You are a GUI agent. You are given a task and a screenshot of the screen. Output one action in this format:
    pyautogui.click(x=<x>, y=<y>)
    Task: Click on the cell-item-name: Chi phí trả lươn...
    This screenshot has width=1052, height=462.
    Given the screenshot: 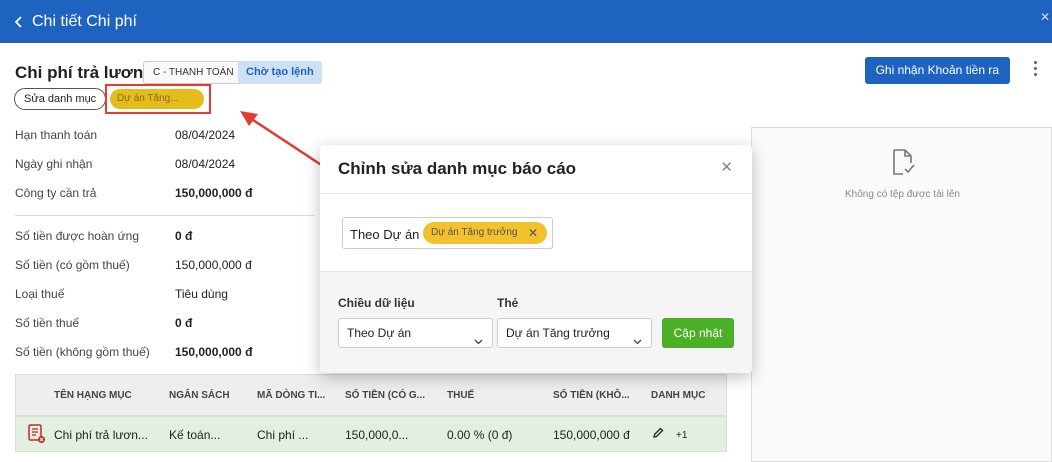 What is the action you would take?
    pyautogui.click(x=101, y=435)
    